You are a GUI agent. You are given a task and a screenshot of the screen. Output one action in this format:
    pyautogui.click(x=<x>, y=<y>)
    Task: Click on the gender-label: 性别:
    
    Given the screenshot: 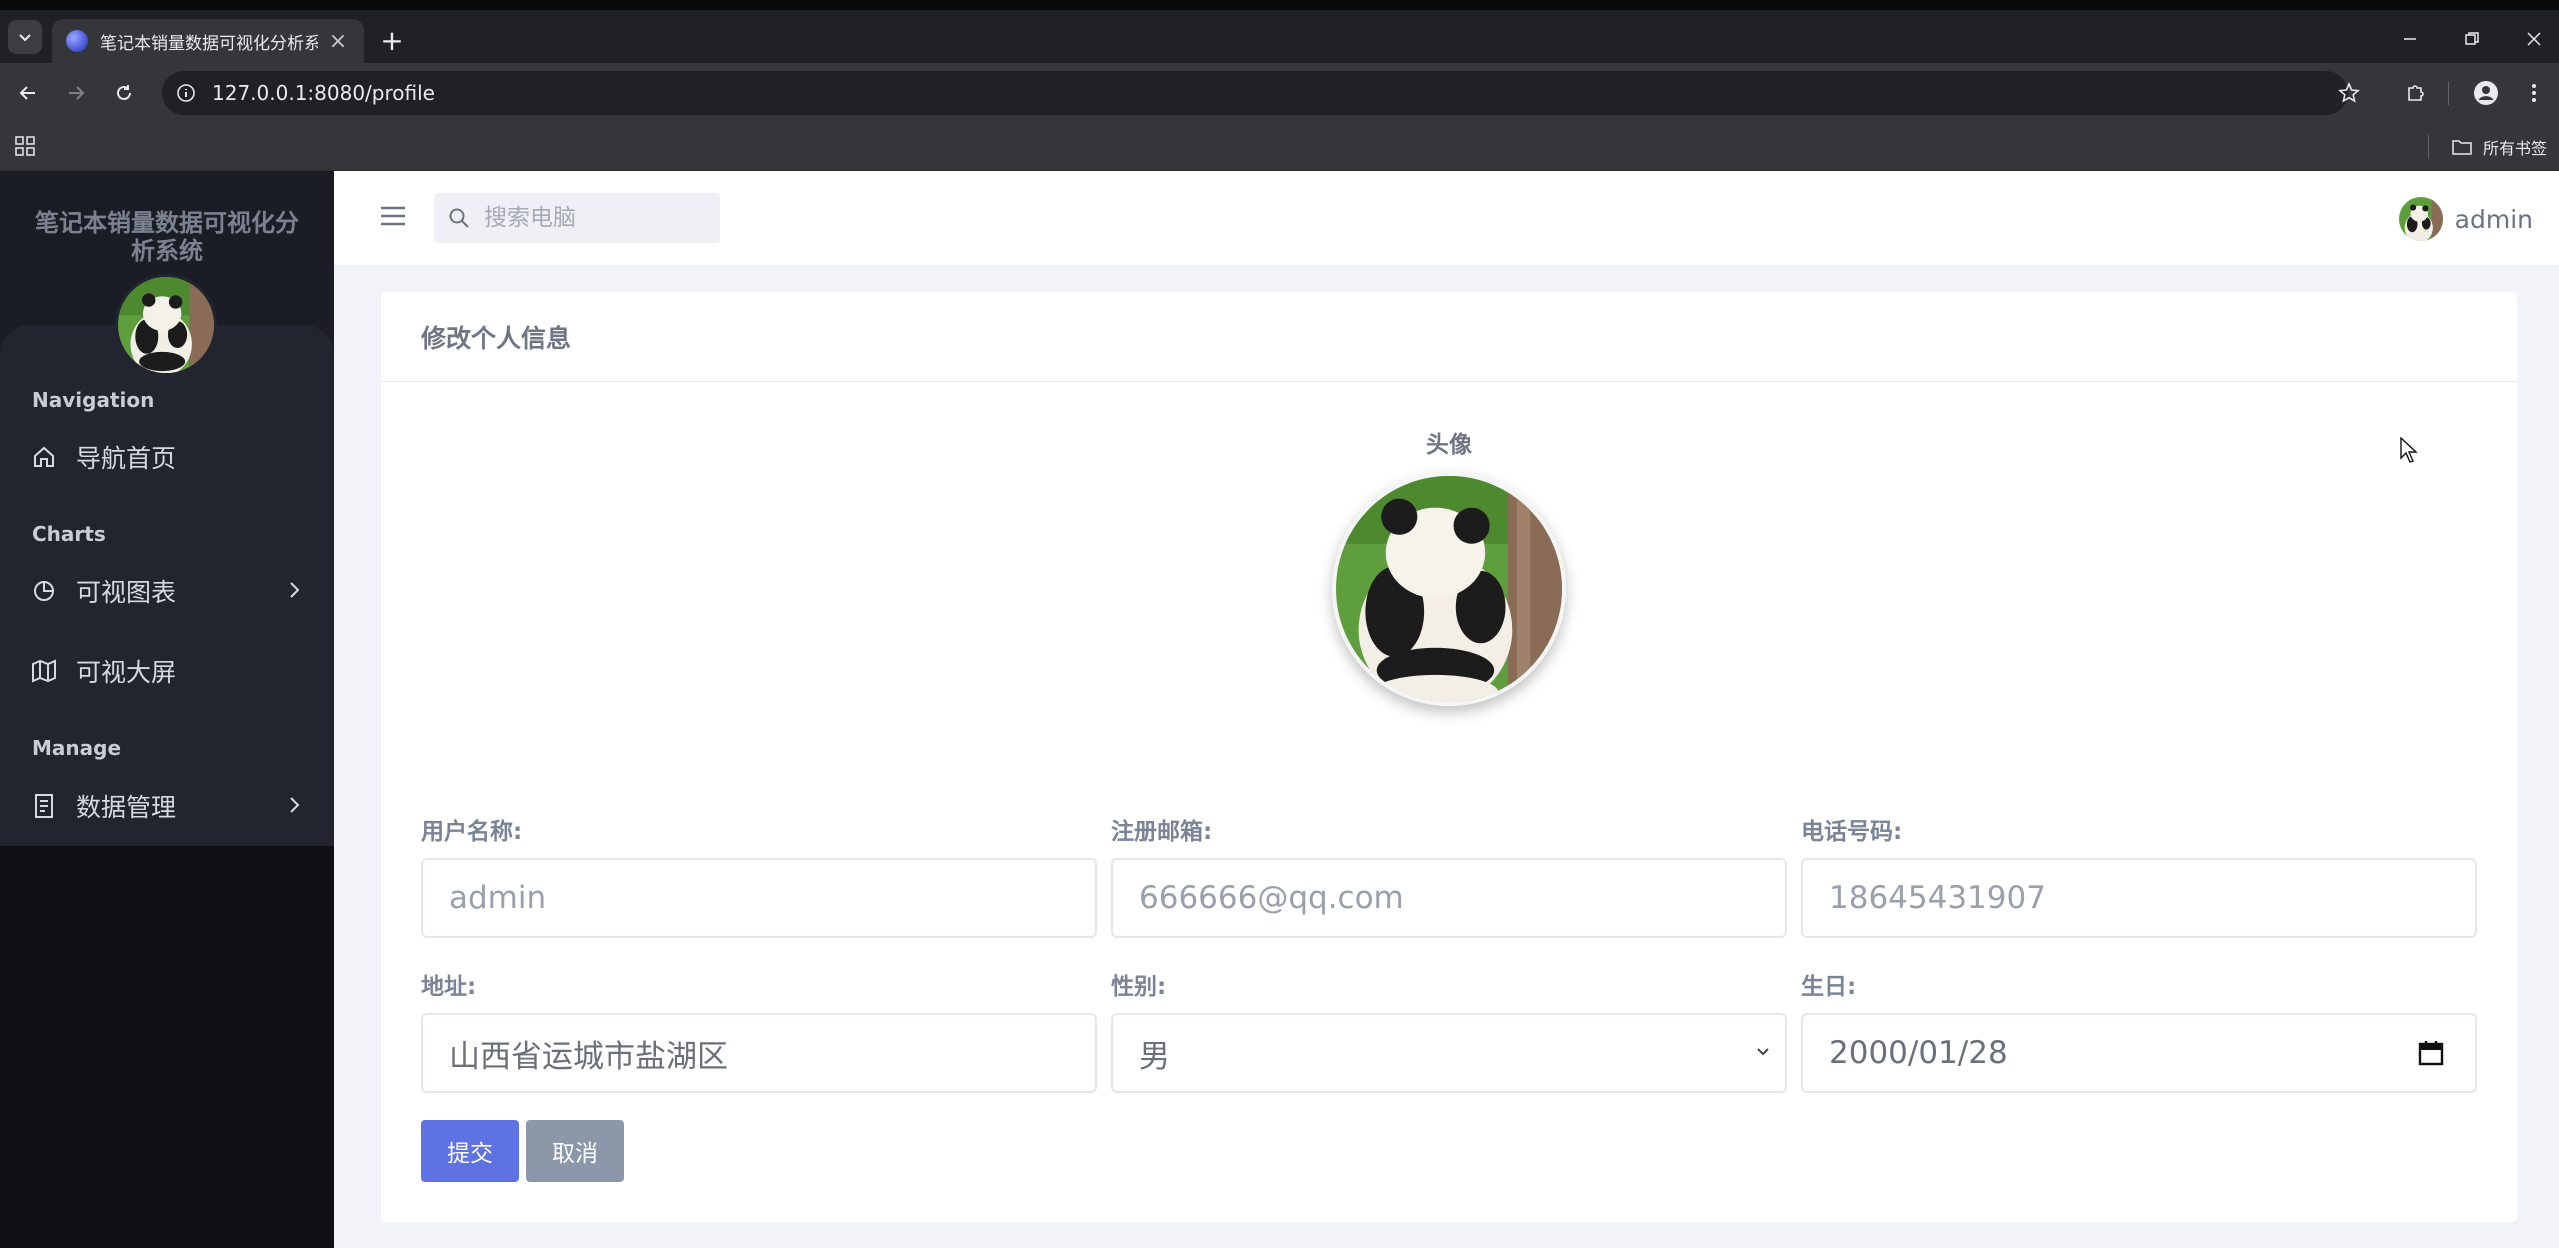 What is the action you would take?
    pyautogui.click(x=1139, y=987)
    